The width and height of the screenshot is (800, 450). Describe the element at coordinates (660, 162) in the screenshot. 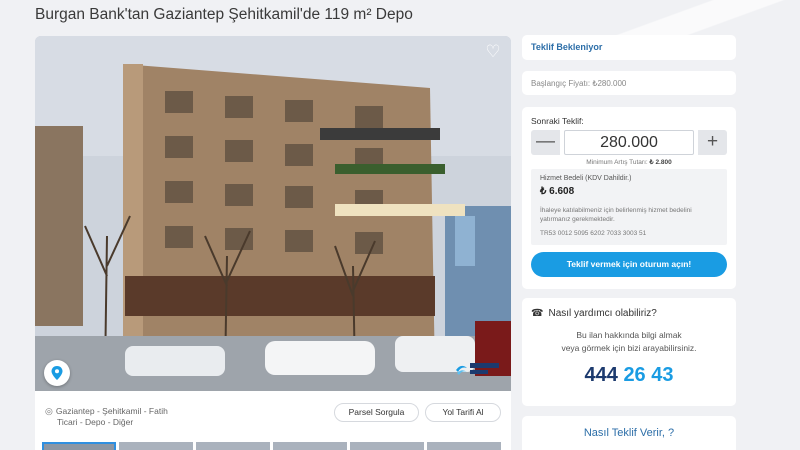

I see `min-increment-value: ₺ 2.800` at that location.